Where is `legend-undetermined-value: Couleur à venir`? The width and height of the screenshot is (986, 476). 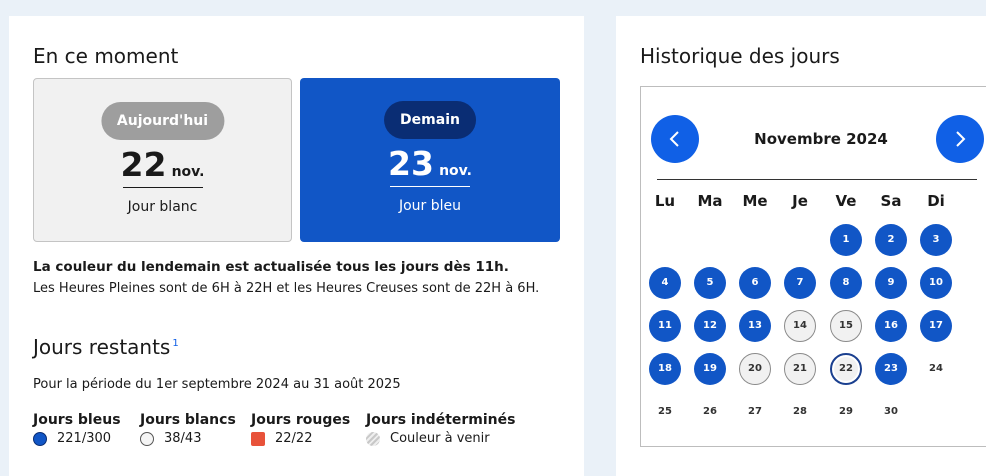
legend-undetermined-value: Couleur à venir is located at coordinates (440, 438).